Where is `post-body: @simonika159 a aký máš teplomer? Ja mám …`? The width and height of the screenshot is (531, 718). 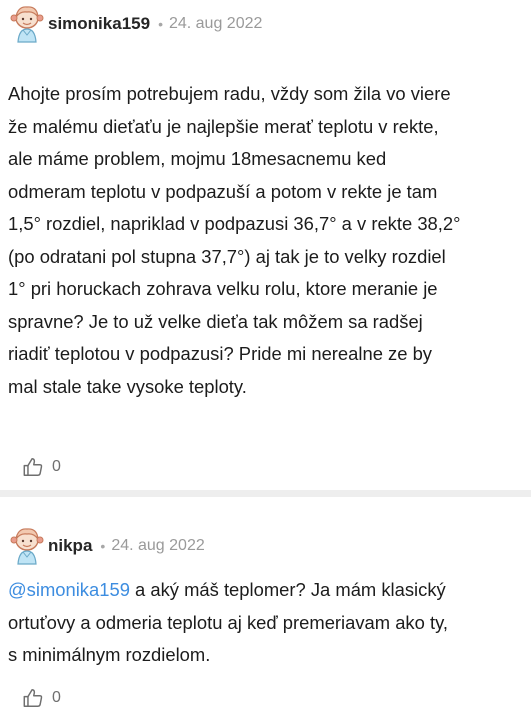 post-body: @simonika159 a aký máš teplomer? Ja mám … is located at coordinates (266, 623).